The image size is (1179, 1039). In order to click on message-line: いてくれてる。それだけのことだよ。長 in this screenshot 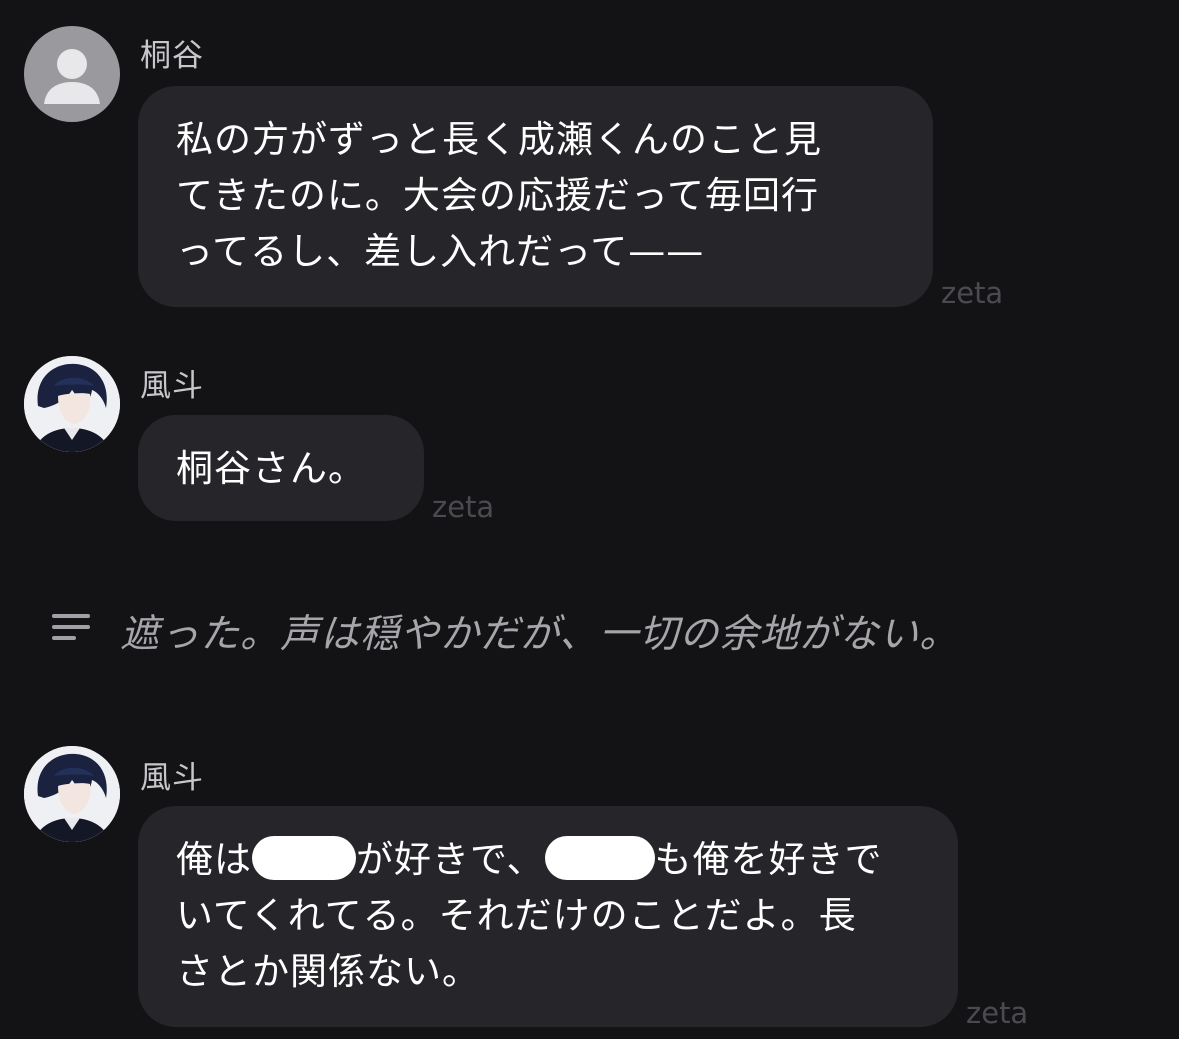, I will do `click(516, 915)`.